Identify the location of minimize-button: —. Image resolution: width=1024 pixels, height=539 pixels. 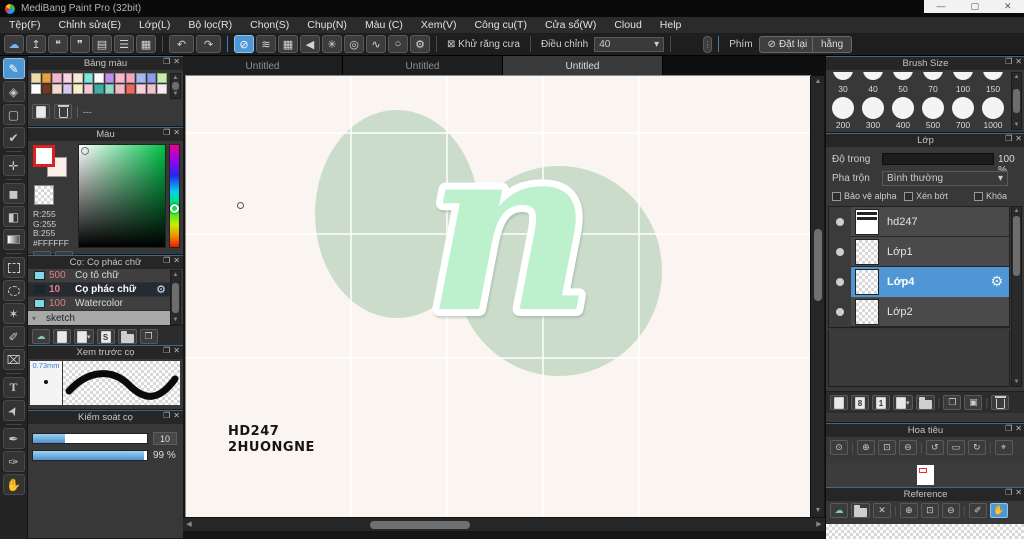
(940, 6).